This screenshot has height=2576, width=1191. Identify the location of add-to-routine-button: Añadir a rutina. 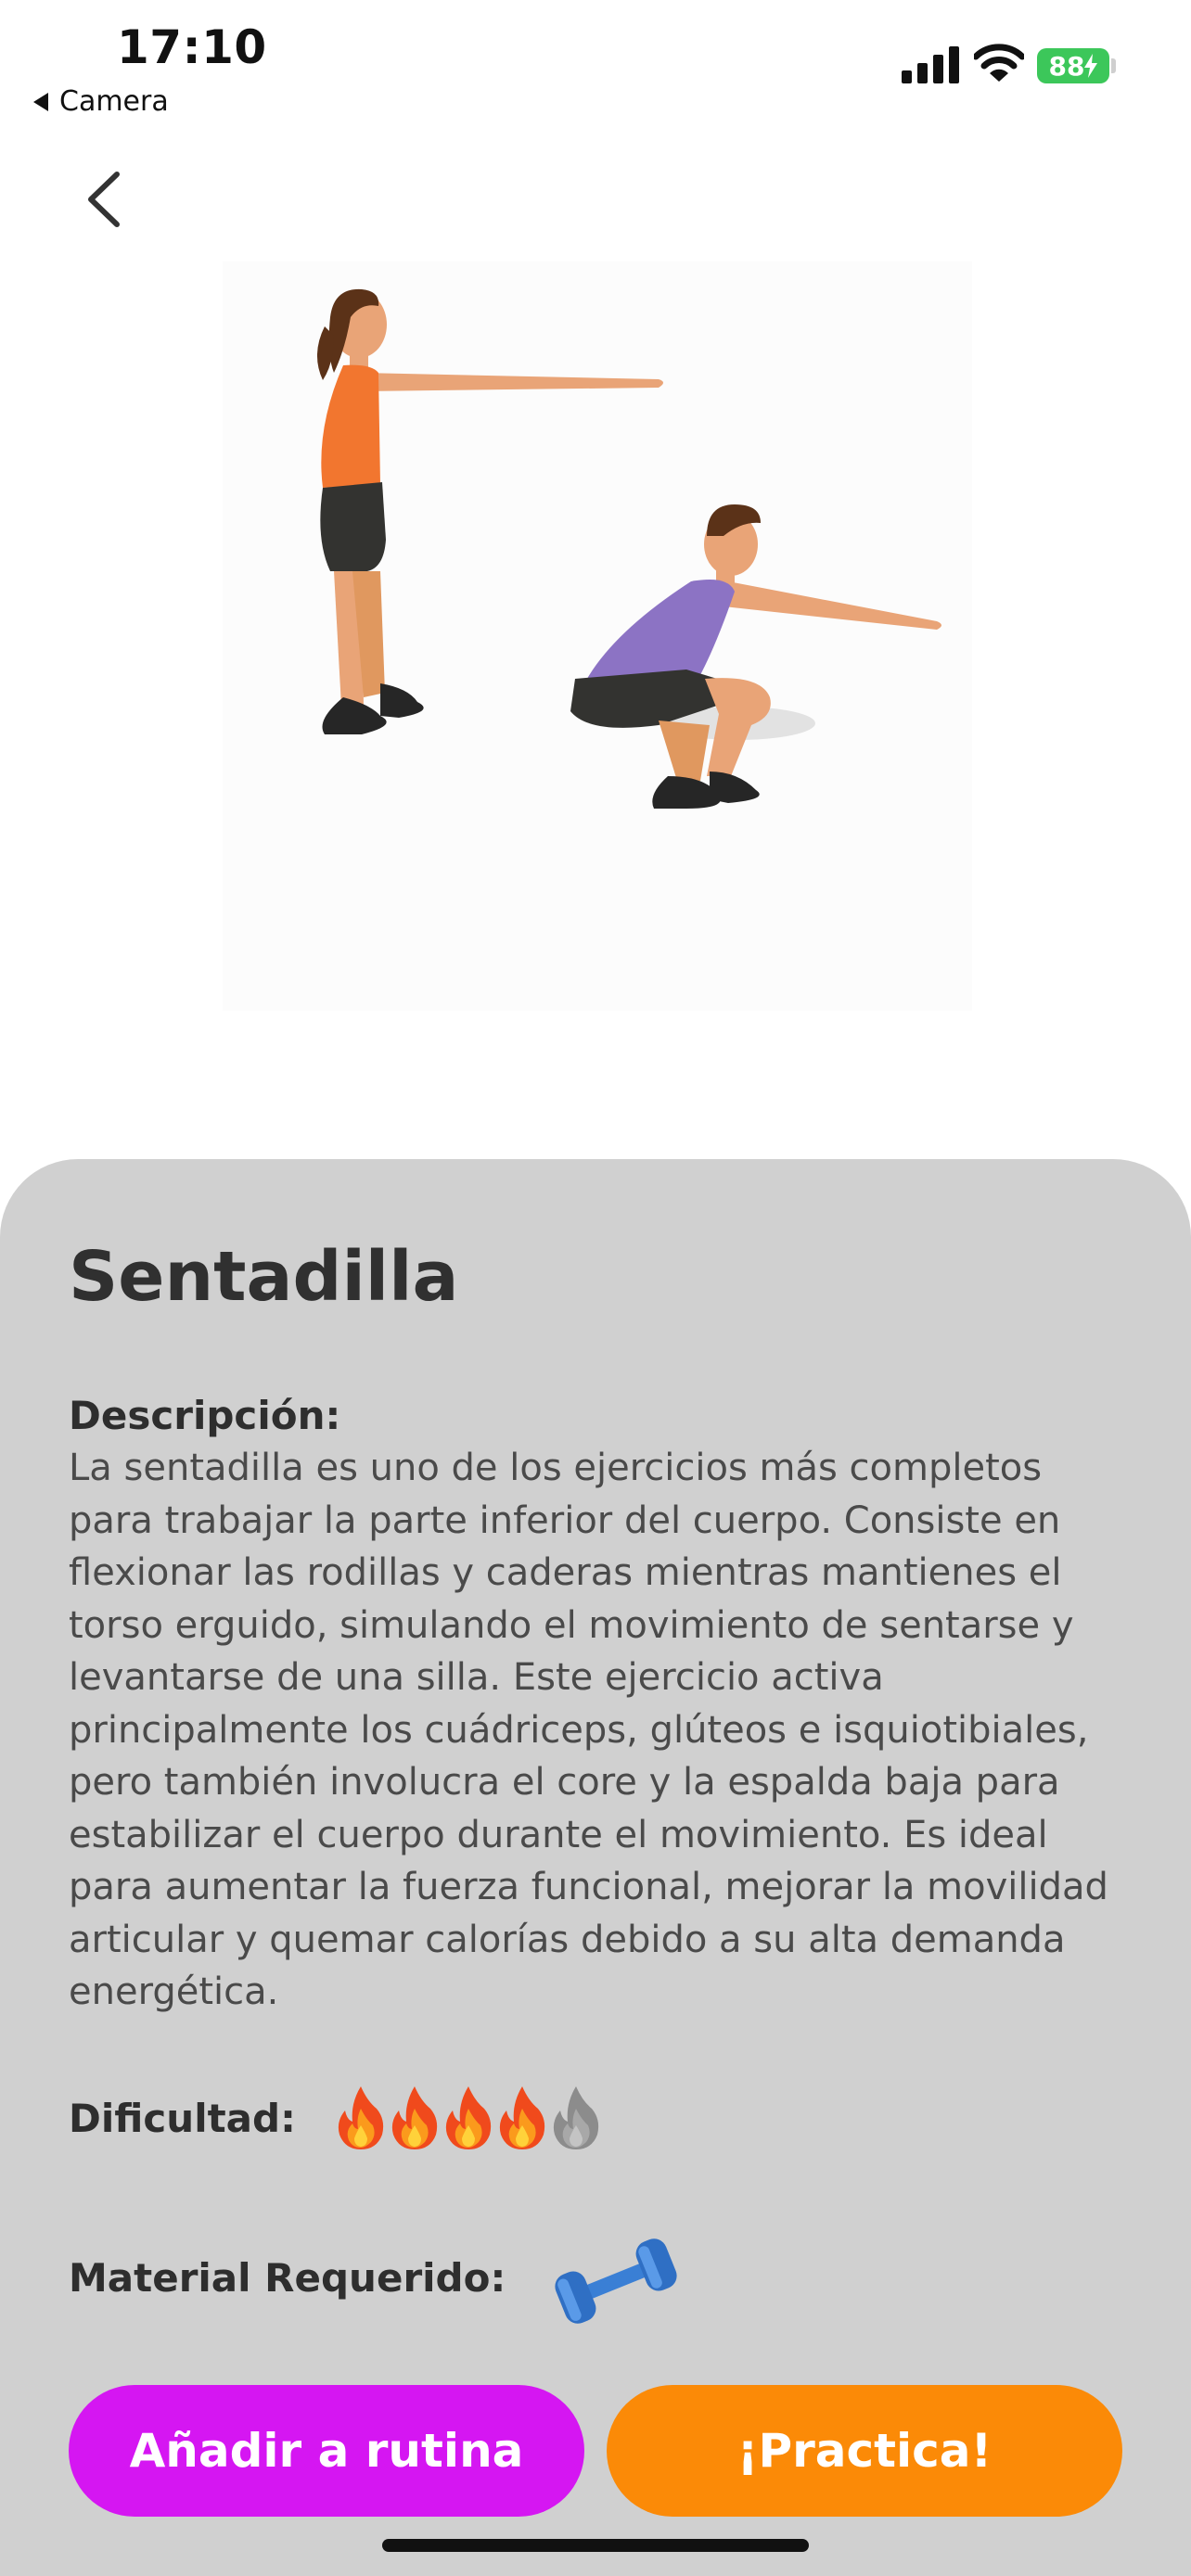
(326, 2451).